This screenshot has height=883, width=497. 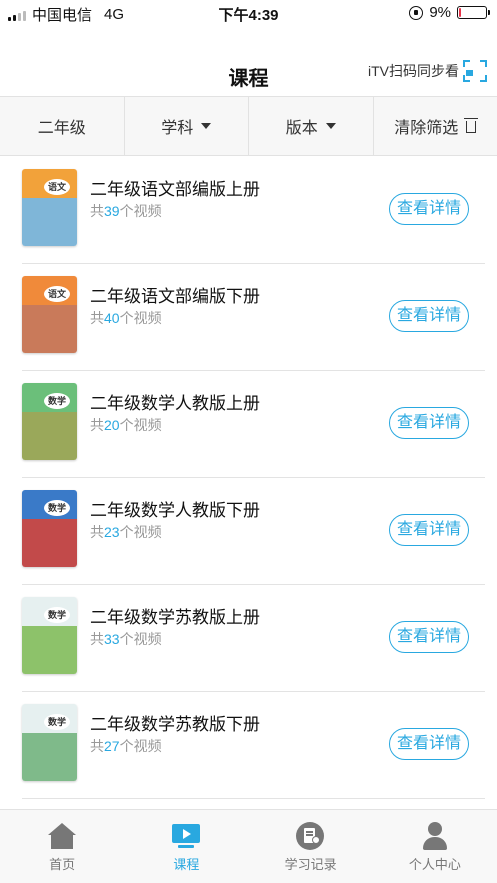 I want to click on tab-profile: 个人中心, so click(x=435, y=846).